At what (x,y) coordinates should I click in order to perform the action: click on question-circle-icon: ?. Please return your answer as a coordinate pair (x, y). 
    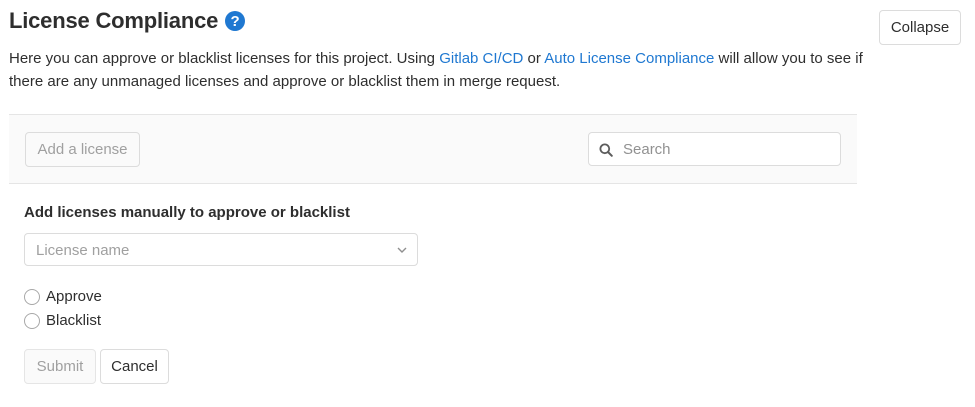
    Looking at the image, I should click on (235, 21).